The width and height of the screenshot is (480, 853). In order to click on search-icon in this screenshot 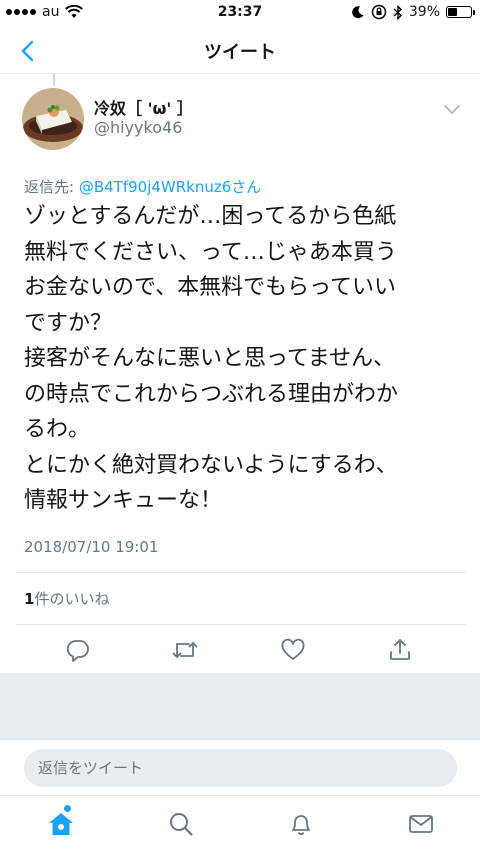, I will do `click(181, 824)`.